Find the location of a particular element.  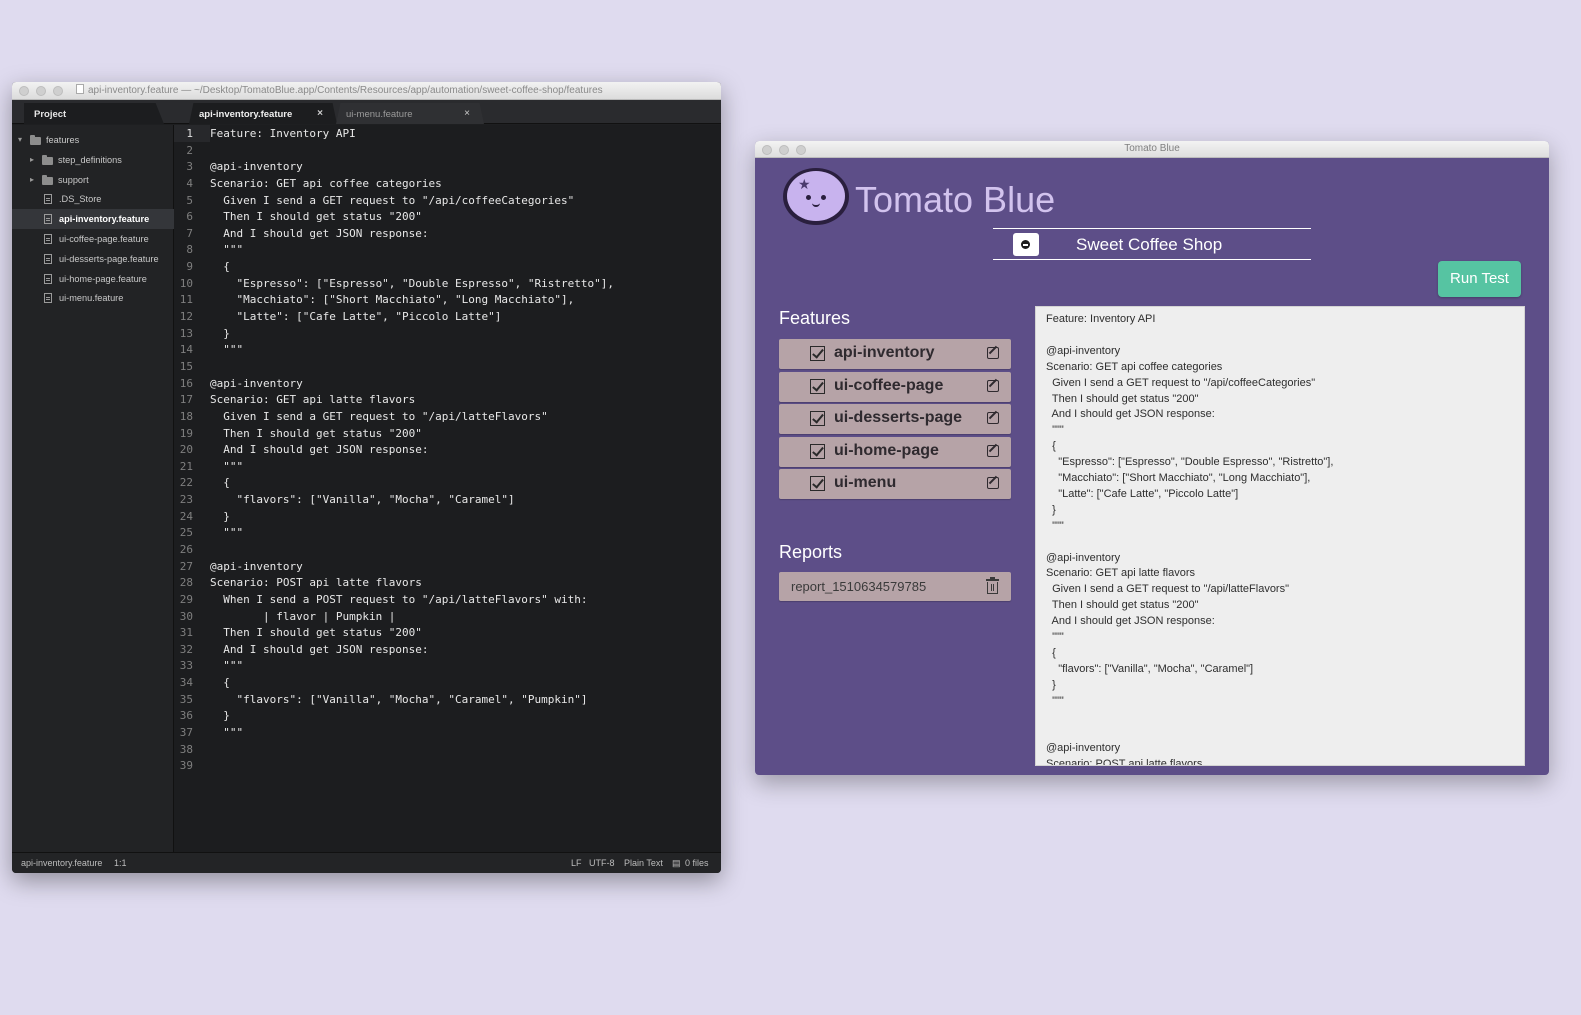

tab-project: Project is located at coordinates (94, 113).